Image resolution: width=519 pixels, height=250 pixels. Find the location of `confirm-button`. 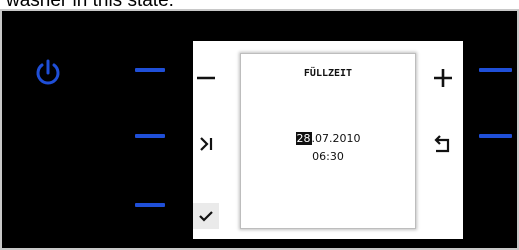

confirm-button is located at coordinates (206, 216).